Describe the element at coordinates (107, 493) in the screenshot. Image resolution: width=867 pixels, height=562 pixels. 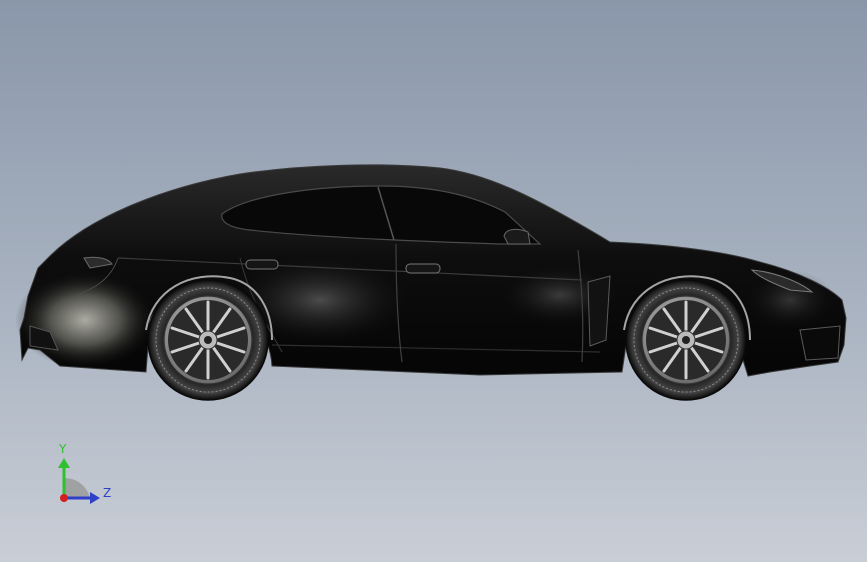
I see `z-axis-label: Z` at that location.